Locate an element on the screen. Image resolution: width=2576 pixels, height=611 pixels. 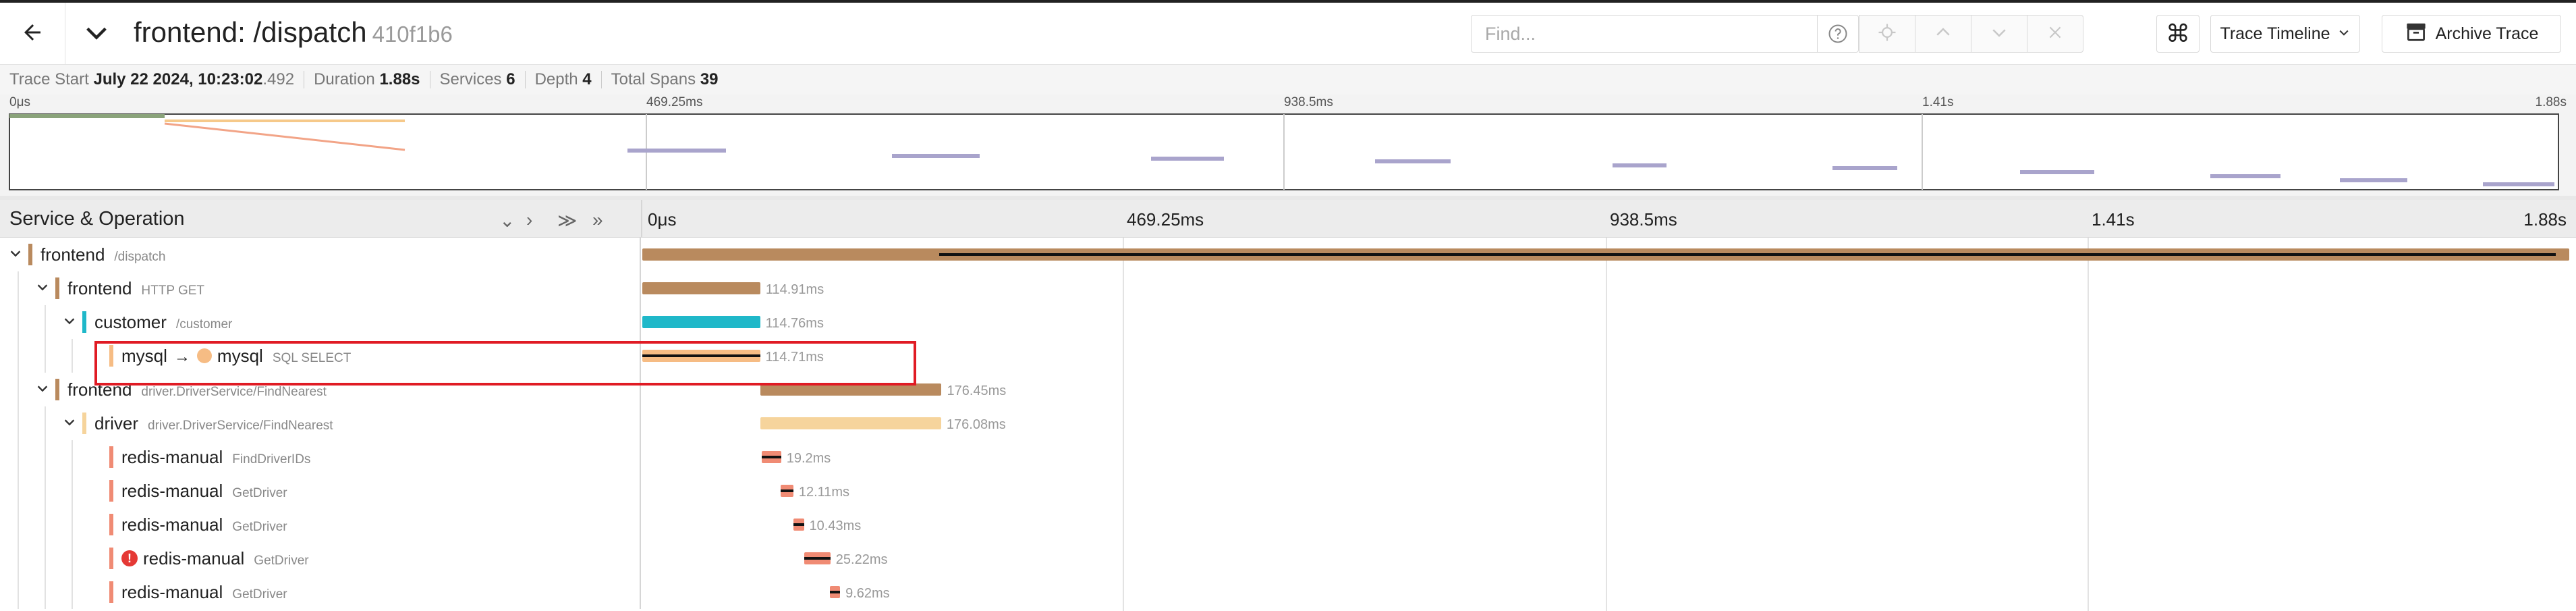
span-label: frontend HTTP GET is located at coordinates (135, 288).